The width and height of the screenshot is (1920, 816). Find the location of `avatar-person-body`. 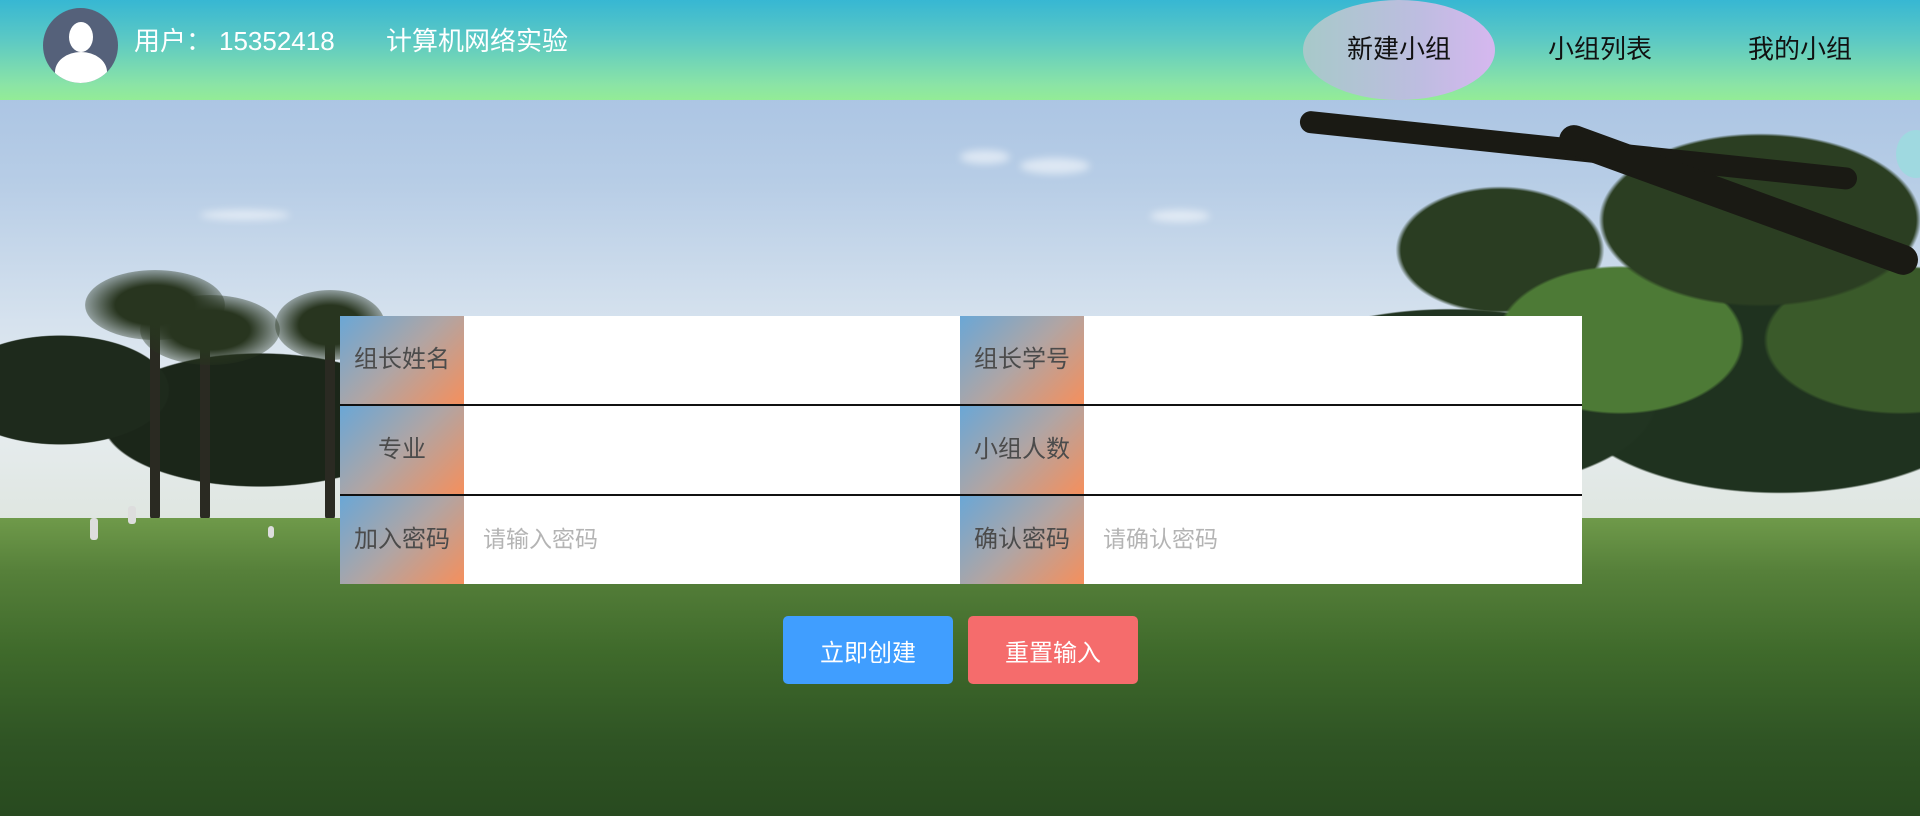

avatar-person-body is located at coordinates (81, 67).